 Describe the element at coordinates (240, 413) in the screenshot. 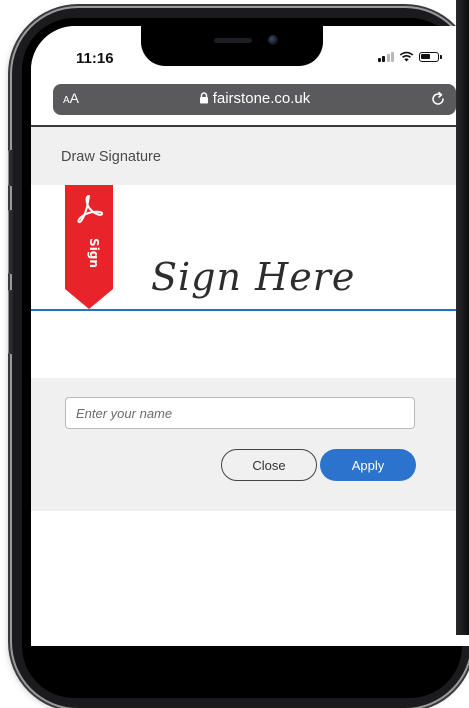

I see `name-input` at that location.